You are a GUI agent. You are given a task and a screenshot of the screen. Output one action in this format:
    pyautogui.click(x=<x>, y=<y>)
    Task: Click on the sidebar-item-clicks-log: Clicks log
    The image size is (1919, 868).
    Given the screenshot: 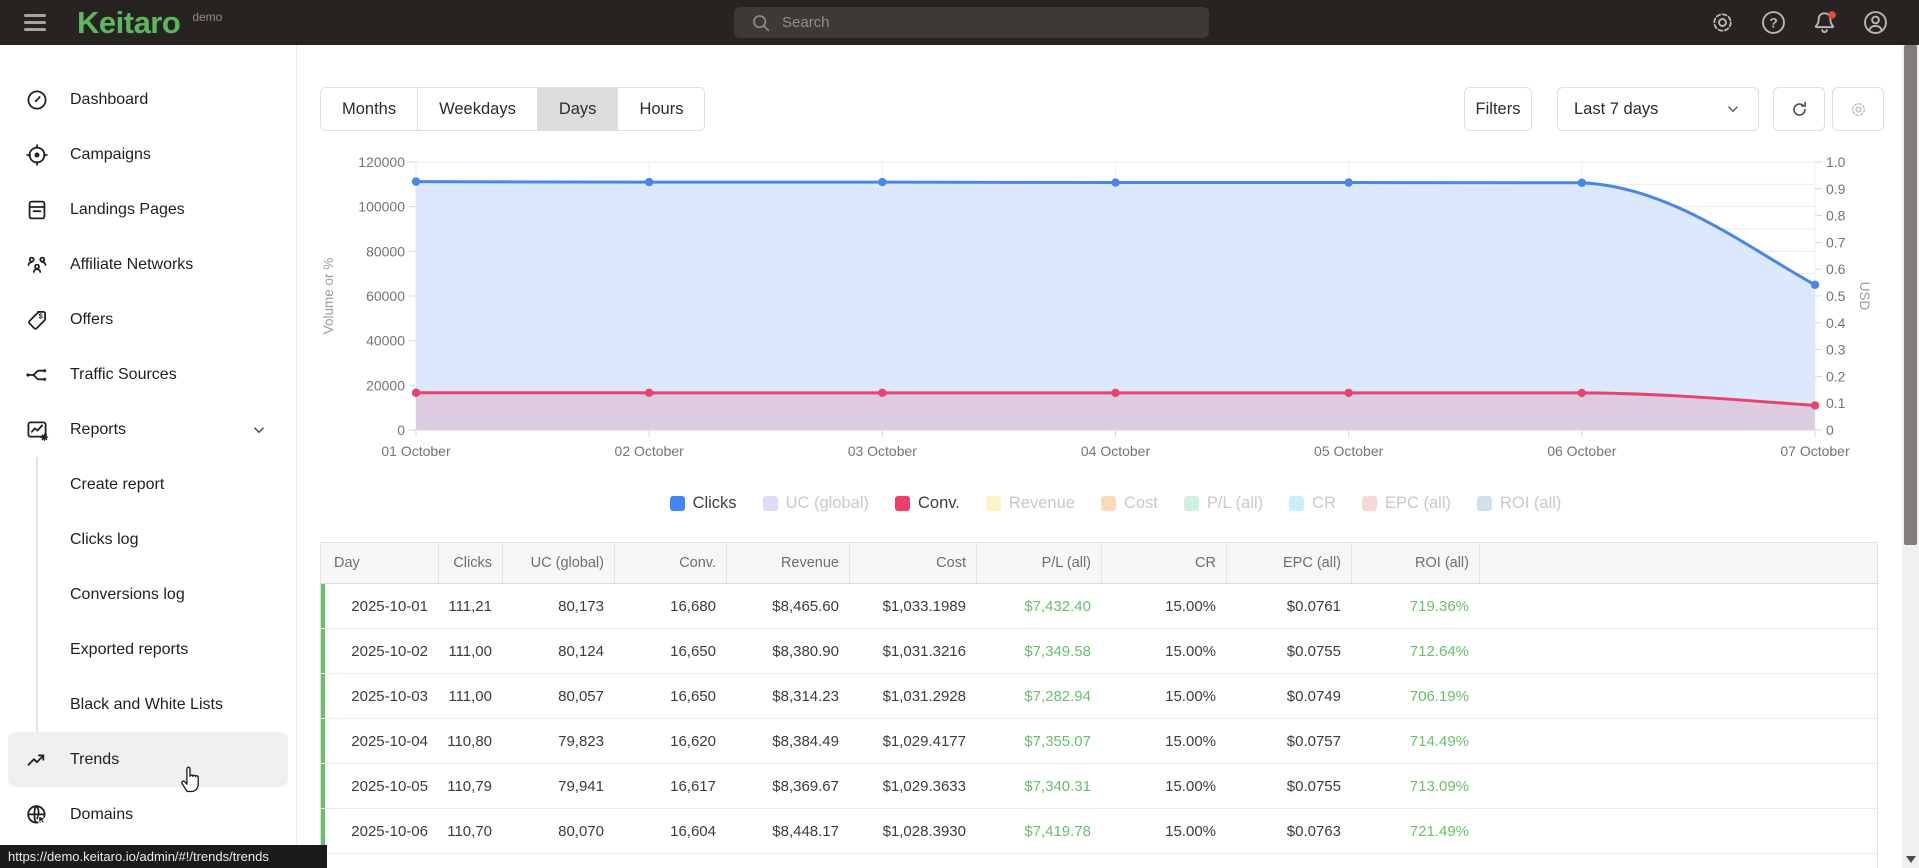 What is the action you would take?
    pyautogui.click(x=148, y=539)
    